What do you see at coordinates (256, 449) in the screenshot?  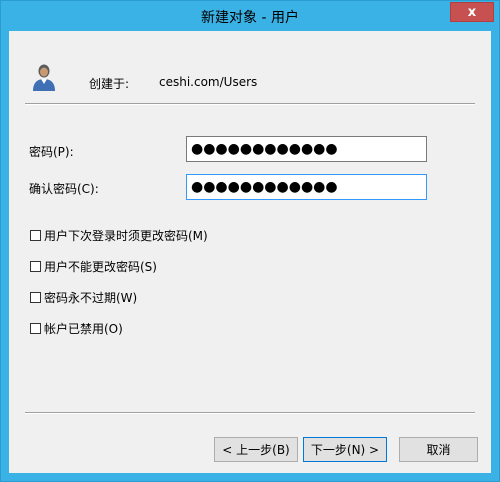 I see `back-button: < 上一步(B)` at bounding box center [256, 449].